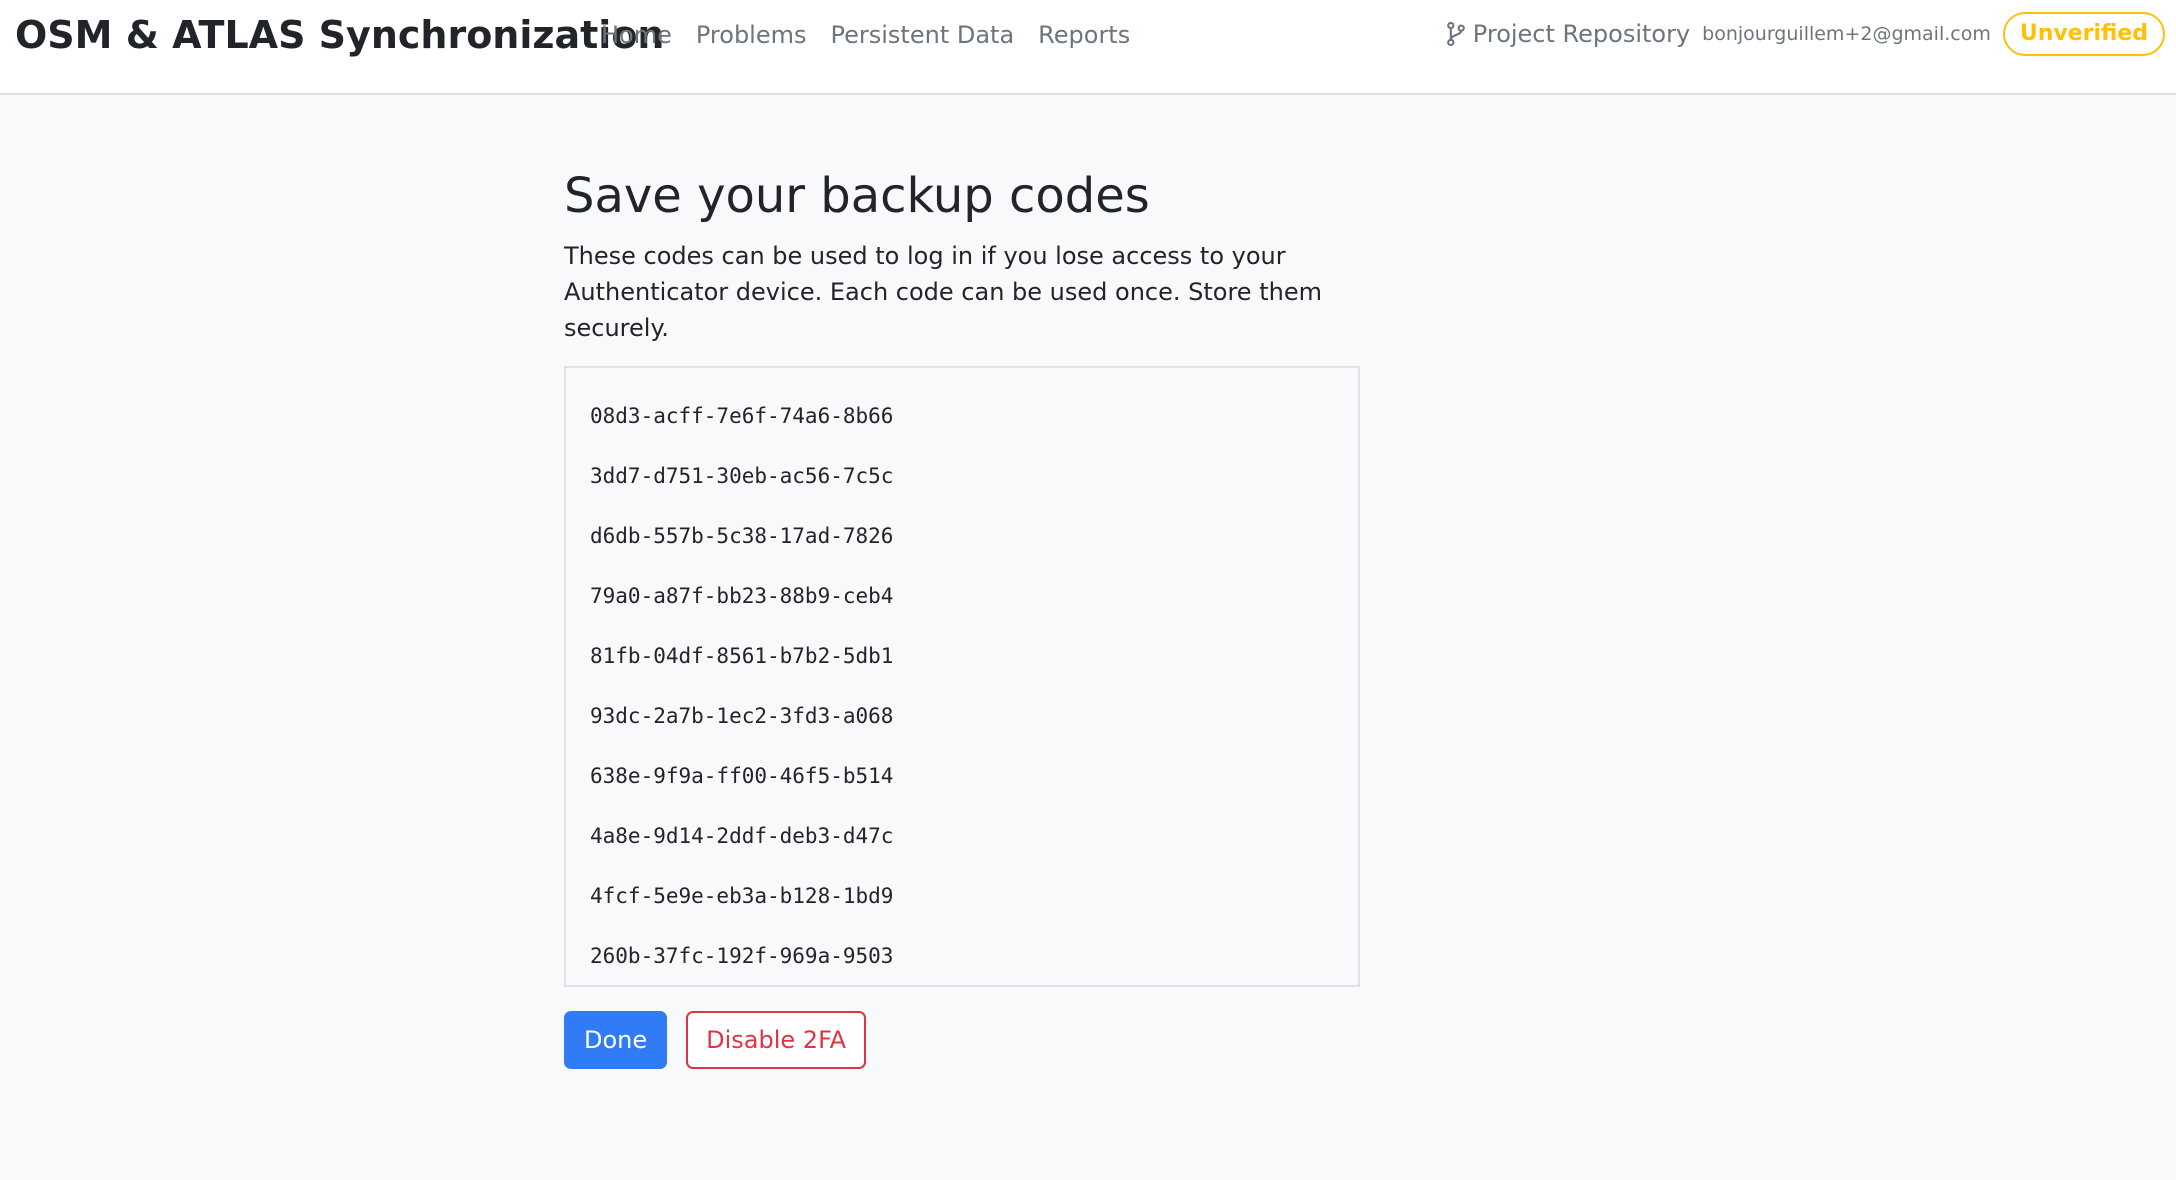 The image size is (2176, 1180). What do you see at coordinates (857, 196) in the screenshot?
I see `page-title: Save your backup codes` at bounding box center [857, 196].